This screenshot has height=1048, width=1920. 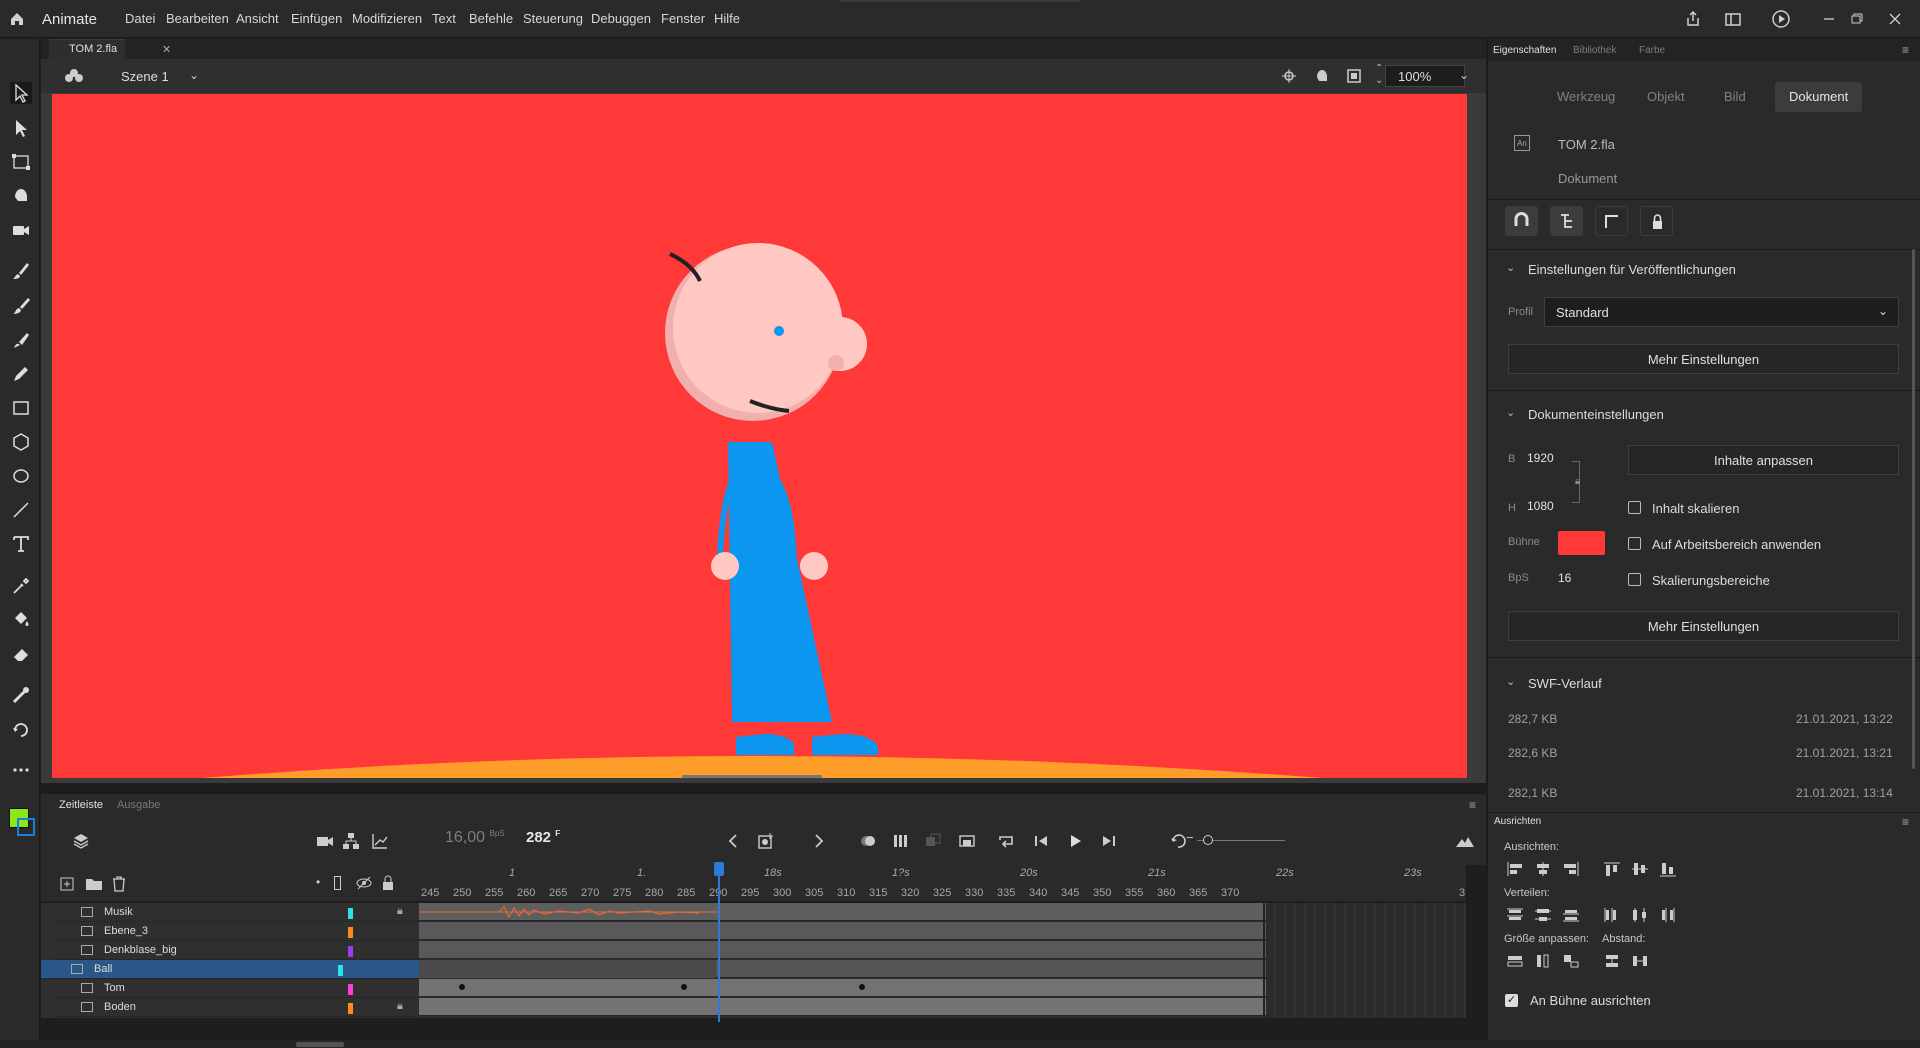 I want to click on fps-value: 16,00 BpS, so click(x=475, y=838).